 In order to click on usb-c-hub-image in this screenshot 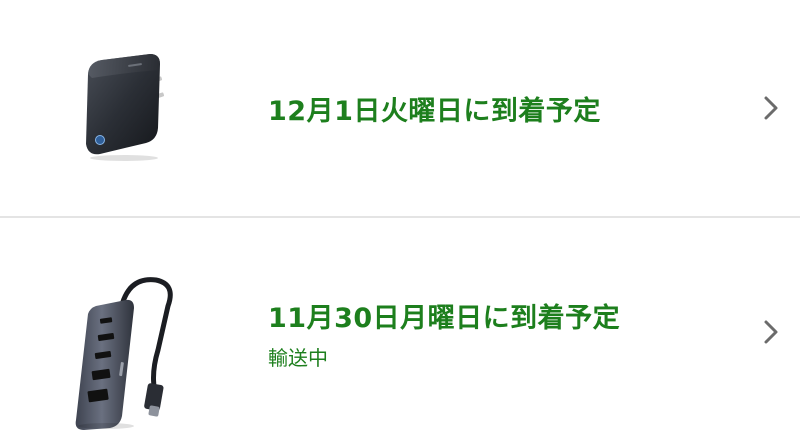, I will do `click(124, 353)`.